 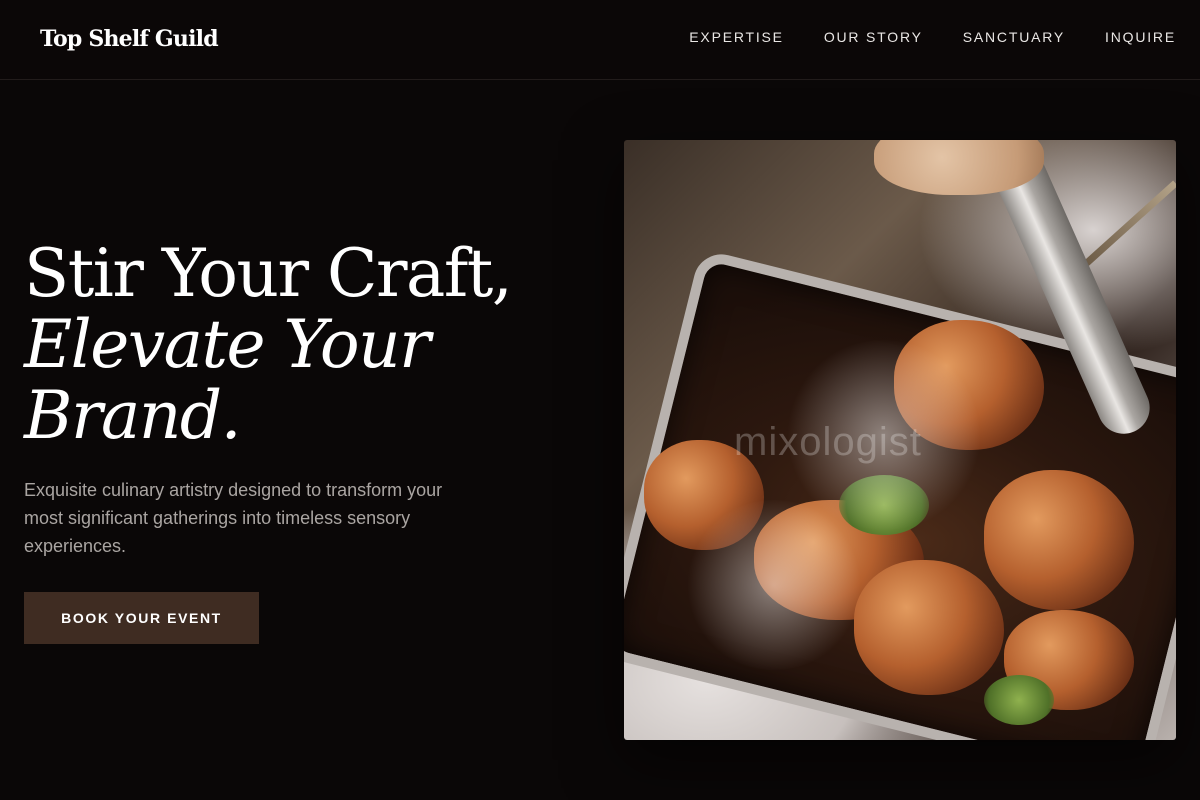 I want to click on smoke-wisp, so click(x=774, y=585).